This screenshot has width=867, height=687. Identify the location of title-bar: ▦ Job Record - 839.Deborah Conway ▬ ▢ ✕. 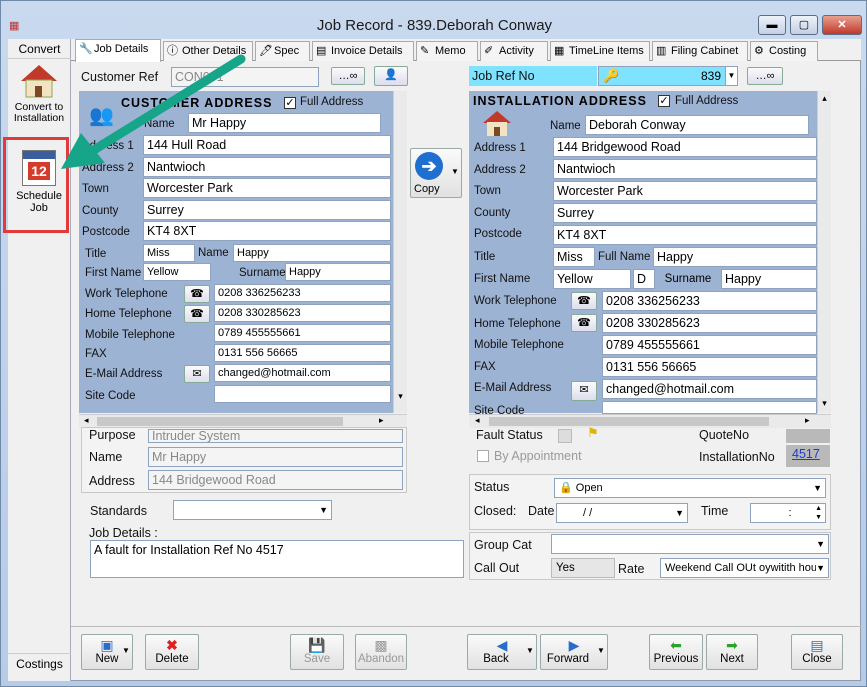
(434, 18).